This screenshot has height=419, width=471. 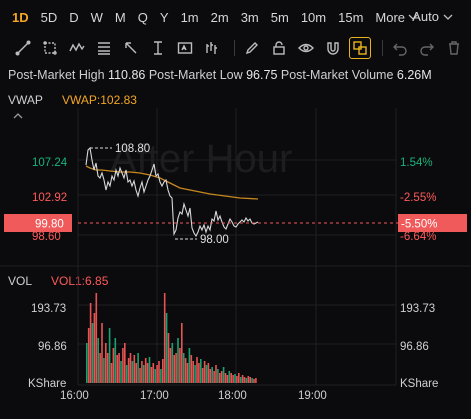 What do you see at coordinates (419, 384) in the screenshot?
I see `vol-right-tick-3: KShare` at bounding box center [419, 384].